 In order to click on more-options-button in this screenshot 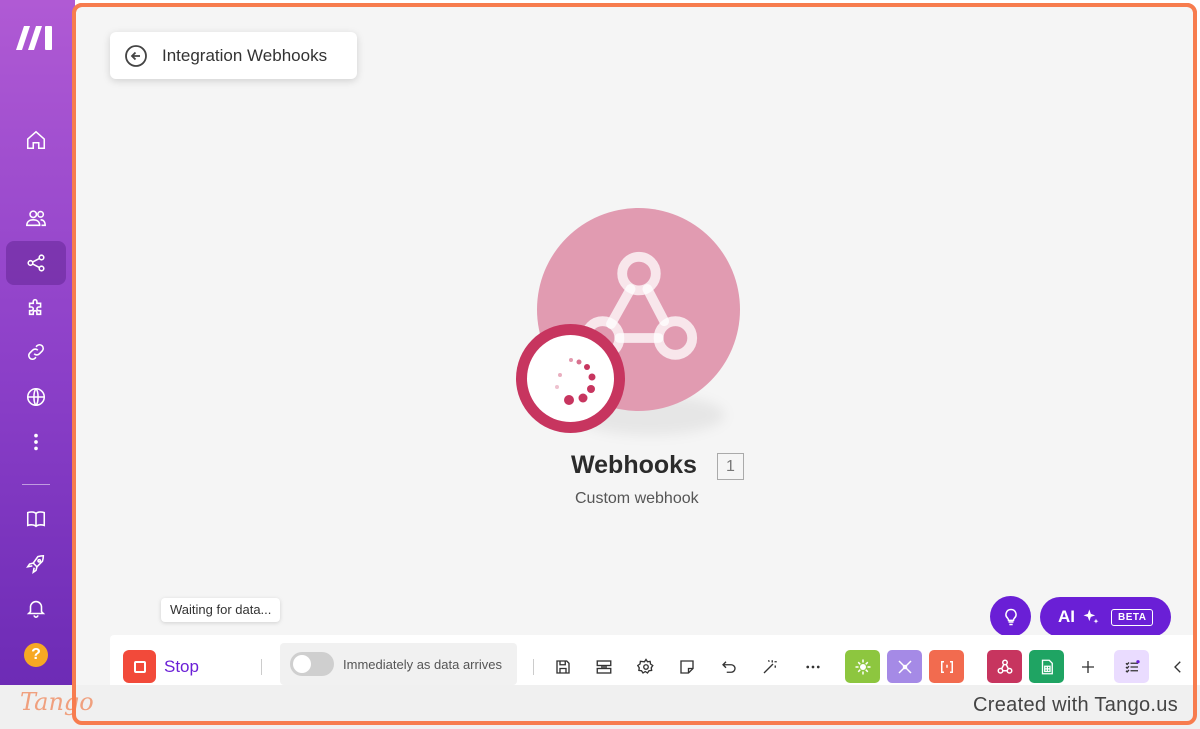, I will do `click(813, 667)`.